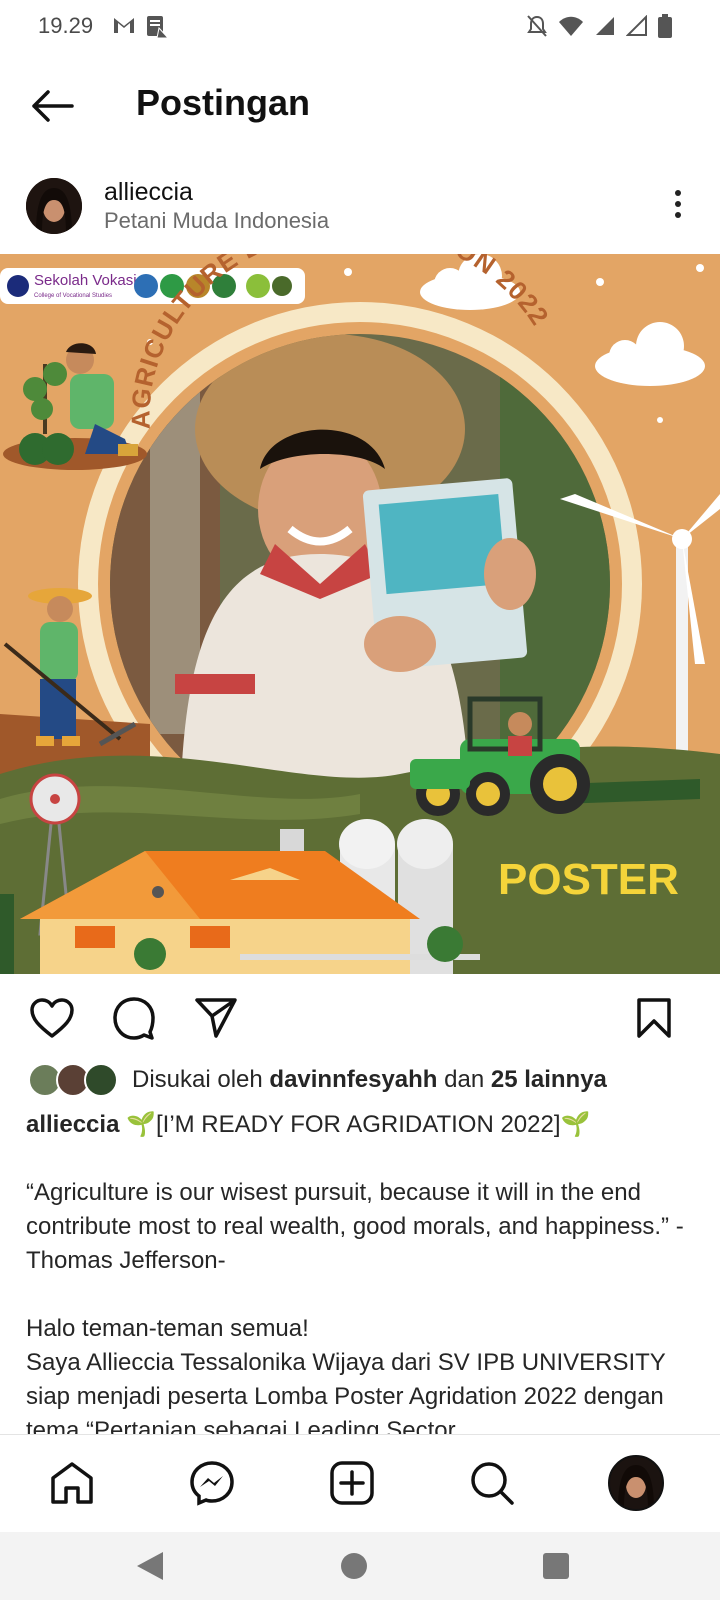  I want to click on send-icon, so click(216, 1018).